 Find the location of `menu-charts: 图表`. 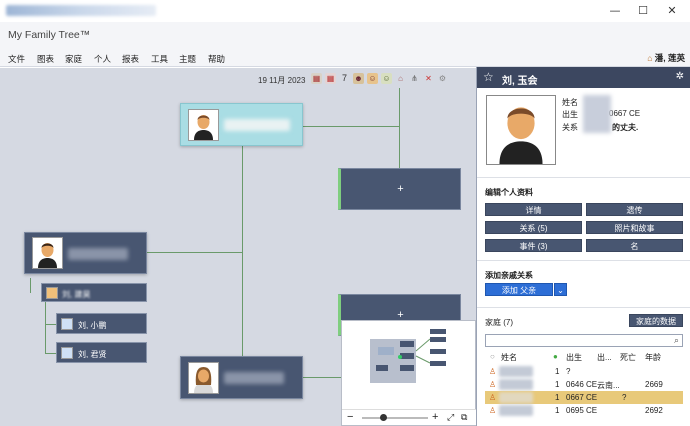

menu-charts: 图表 is located at coordinates (45, 59).